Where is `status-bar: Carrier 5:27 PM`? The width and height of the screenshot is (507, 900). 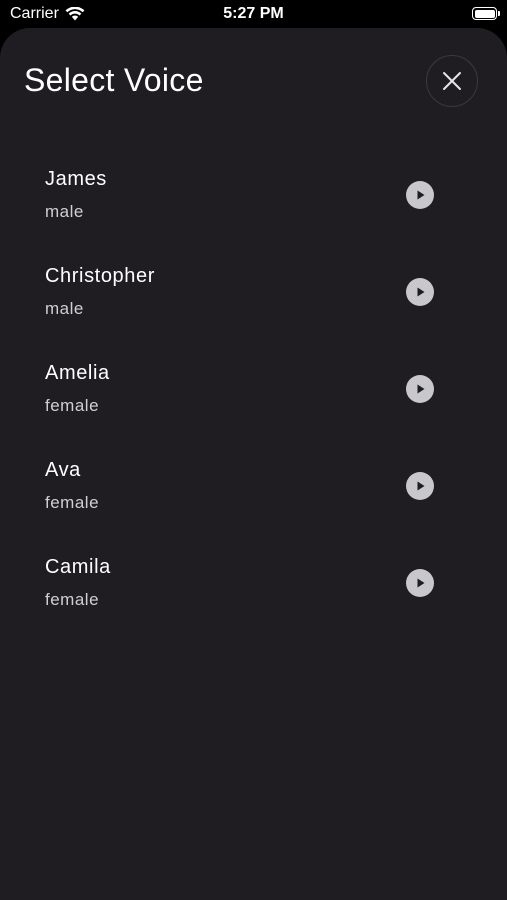
status-bar: Carrier 5:27 PM is located at coordinates (253, 15).